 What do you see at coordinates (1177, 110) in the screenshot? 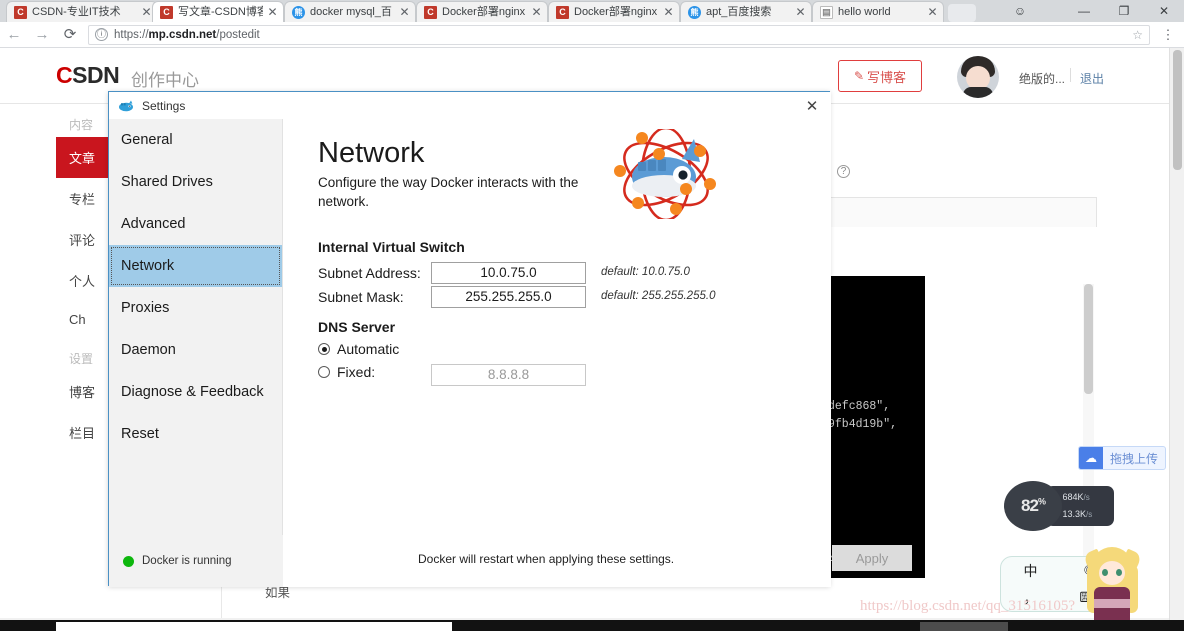
I see `scrollbar-thumb` at bounding box center [1177, 110].